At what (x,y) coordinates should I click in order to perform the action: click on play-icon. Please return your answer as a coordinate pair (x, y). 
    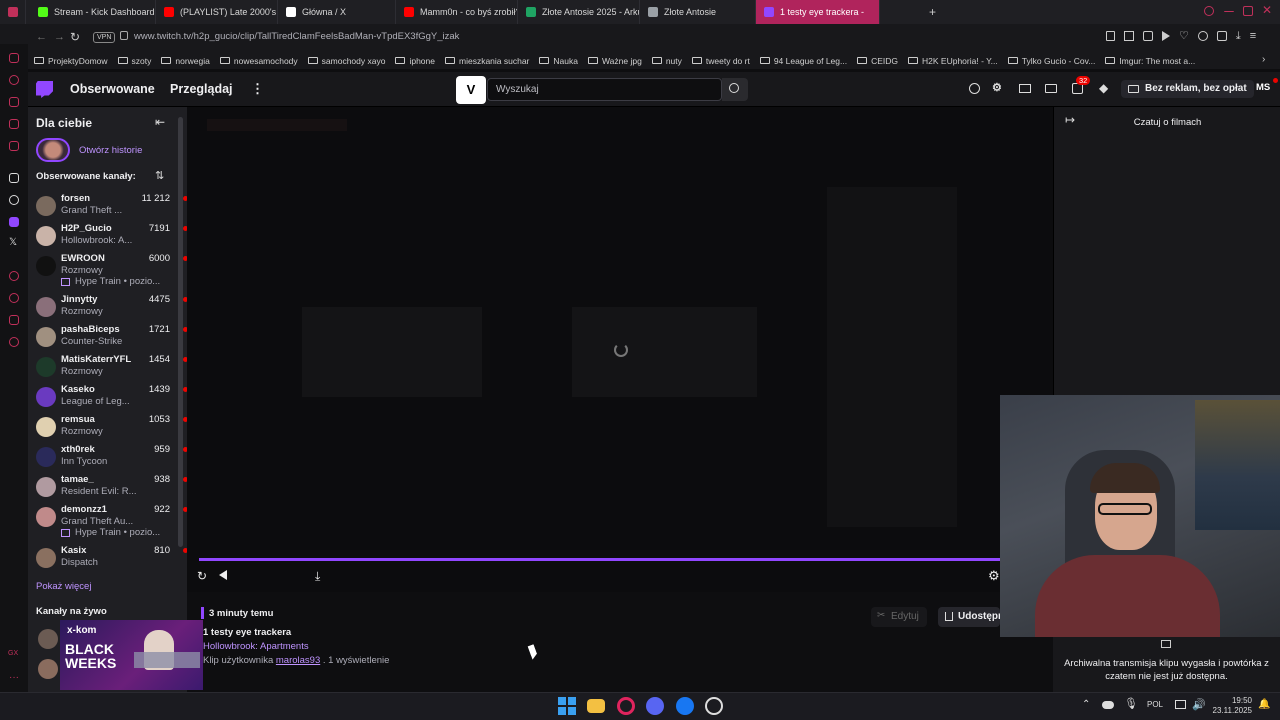
    Looking at the image, I should click on (1166, 36).